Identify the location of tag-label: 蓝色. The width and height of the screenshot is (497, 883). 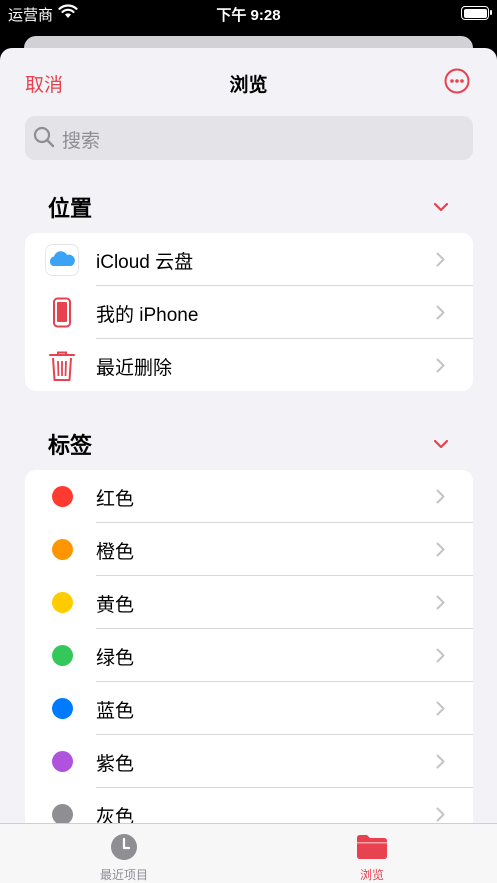
(115, 711).